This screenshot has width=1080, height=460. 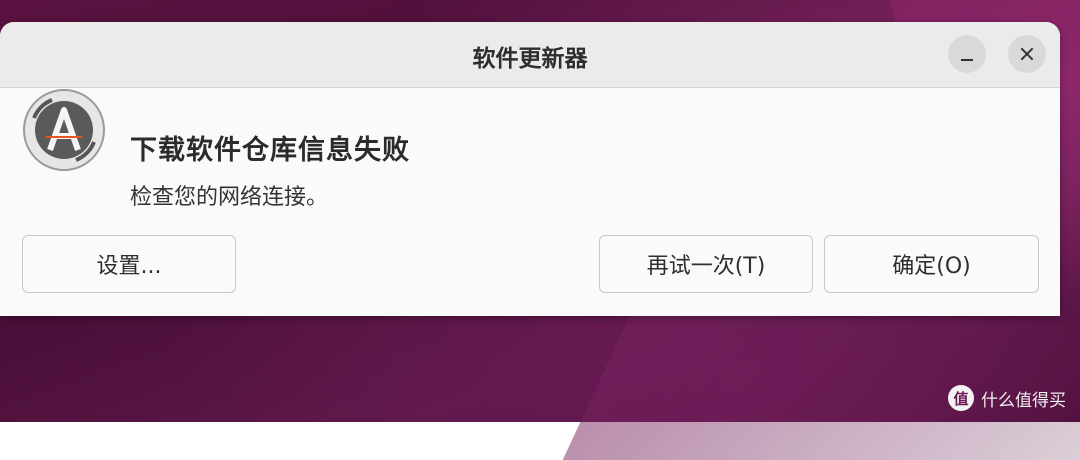 What do you see at coordinates (967, 54) in the screenshot?
I see `minimize-button` at bounding box center [967, 54].